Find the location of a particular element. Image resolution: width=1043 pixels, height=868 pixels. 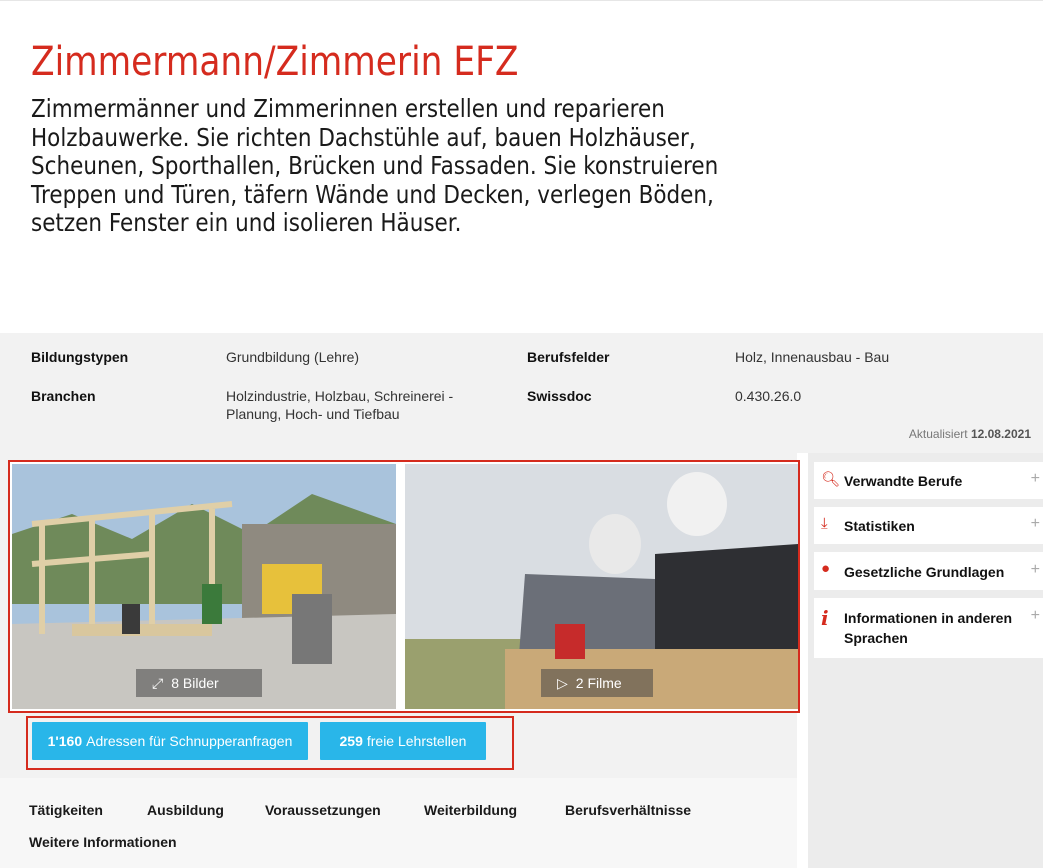

branchen-value-line: Holzindustrie, Holzbau, Schreinerei - is located at coordinates (340, 396).